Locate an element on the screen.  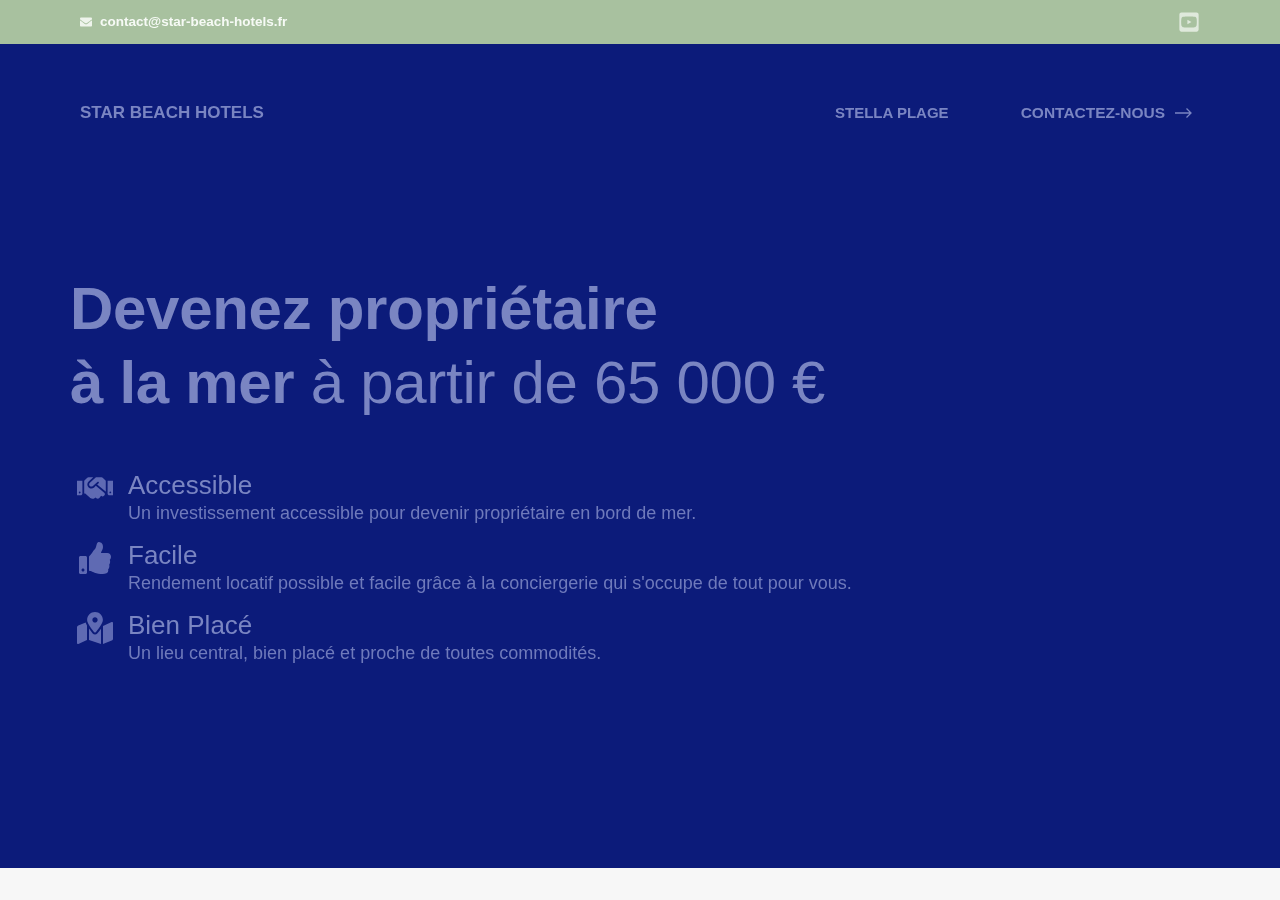
feature-title: Facile is located at coordinates (163, 554).